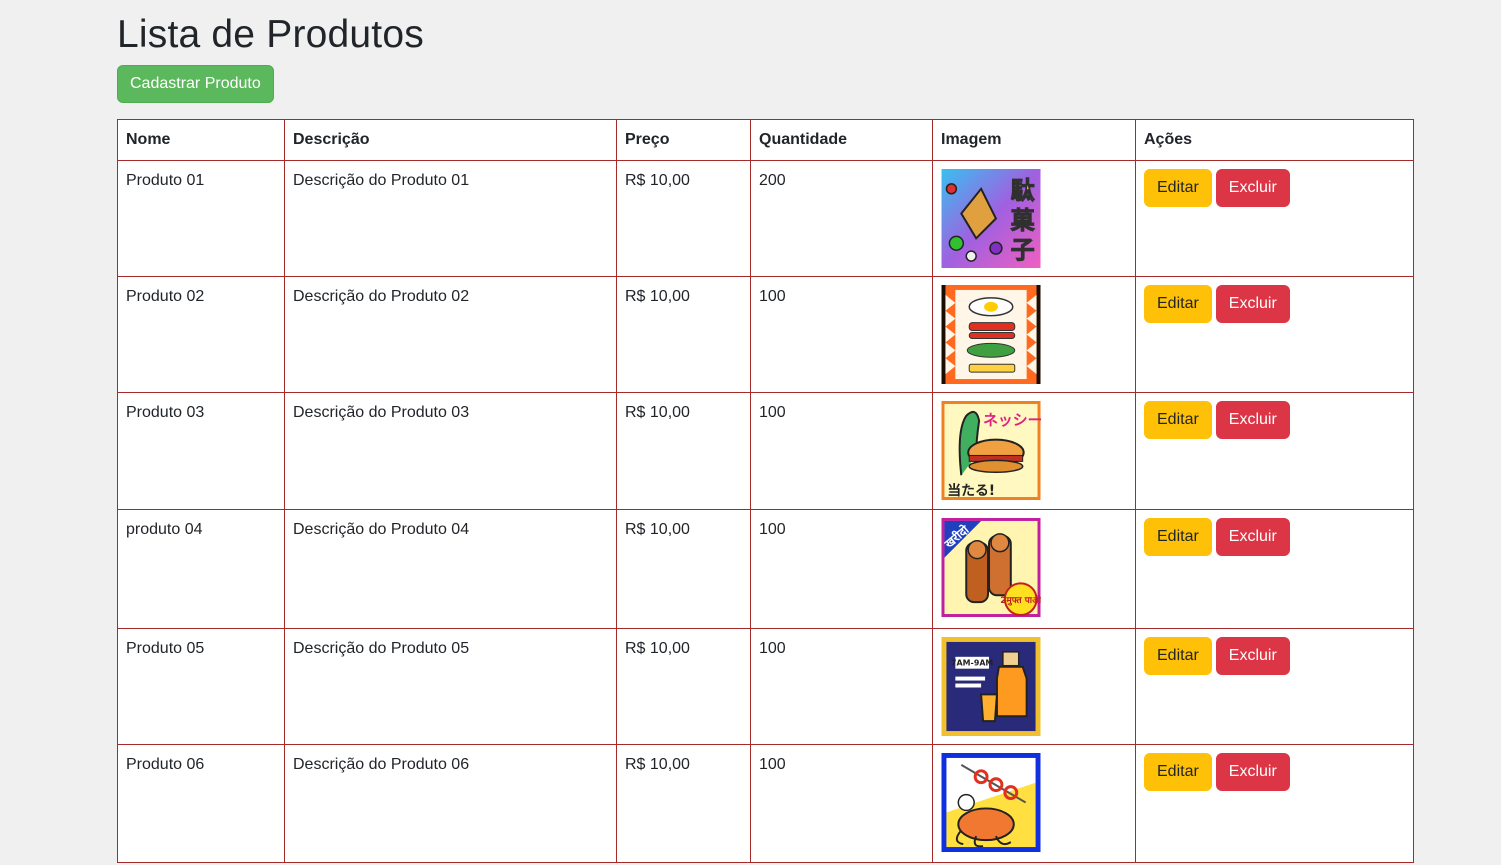  What do you see at coordinates (1023, 250) in the screenshot?
I see `svg-text: 子` at bounding box center [1023, 250].